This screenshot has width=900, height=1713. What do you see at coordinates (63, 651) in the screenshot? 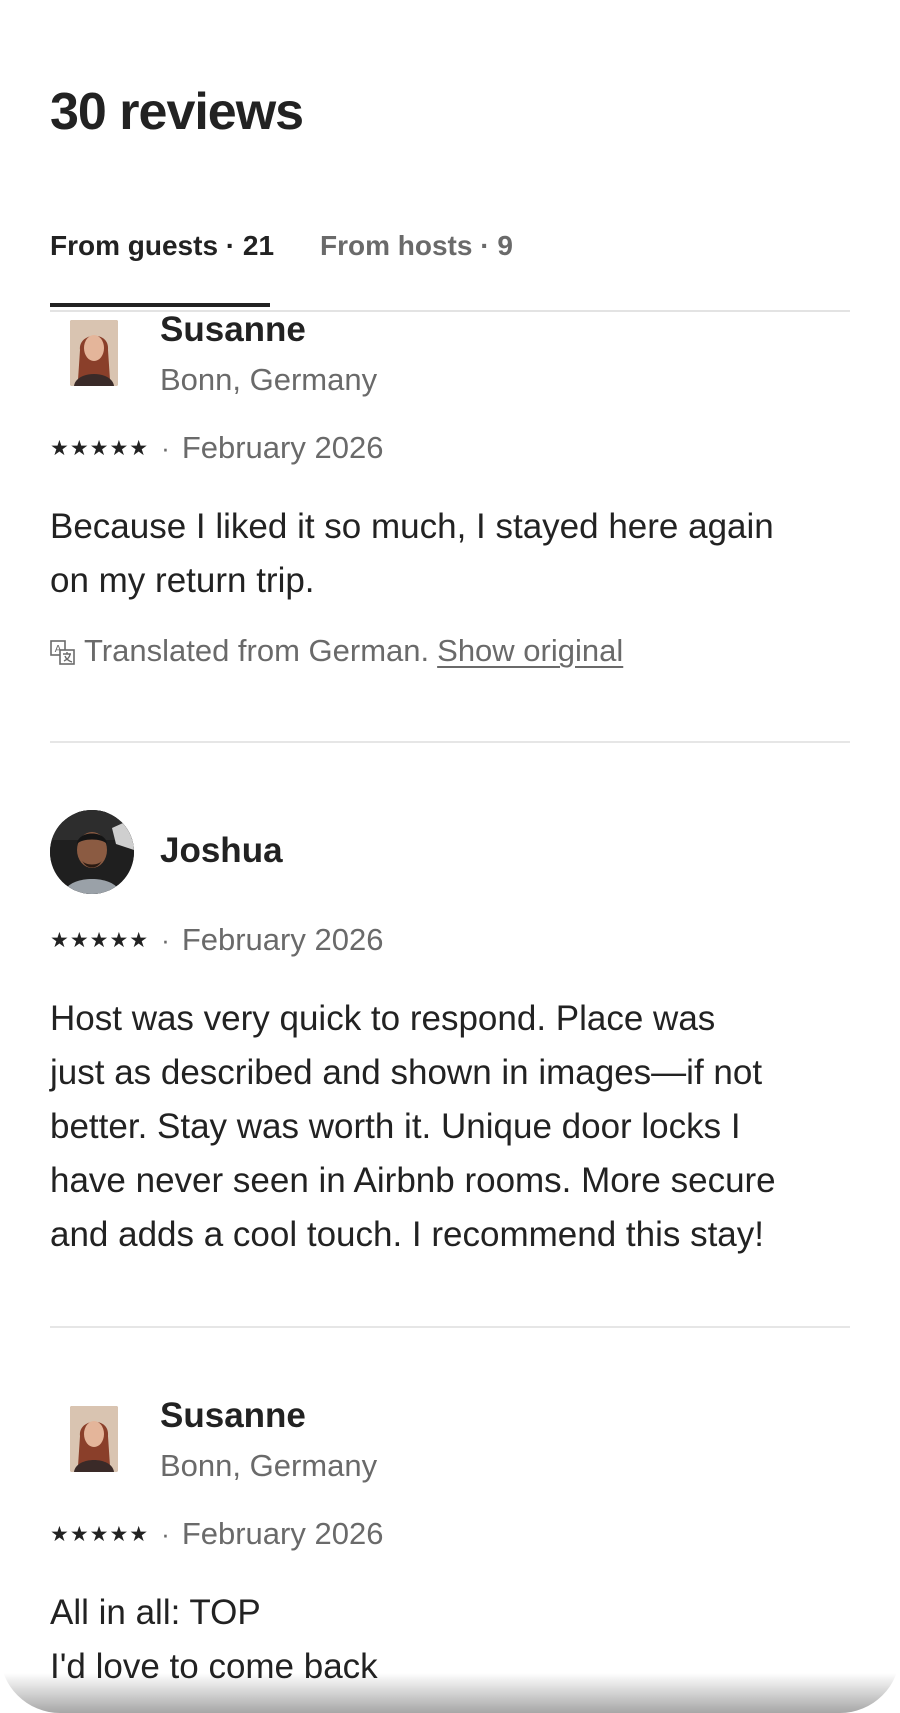
I see `translate-icon: A` at bounding box center [63, 651].